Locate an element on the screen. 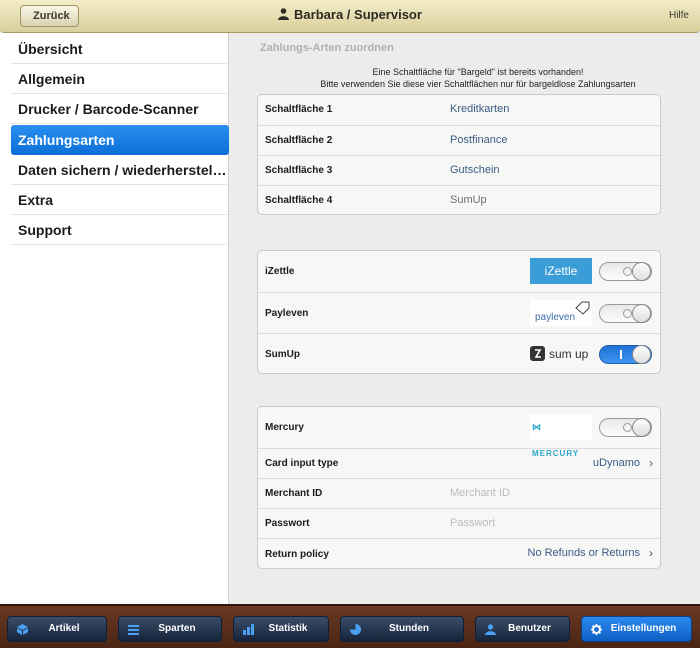 This screenshot has width=700, height=648. card-input-value: uDynamo is located at coordinates (616, 463).